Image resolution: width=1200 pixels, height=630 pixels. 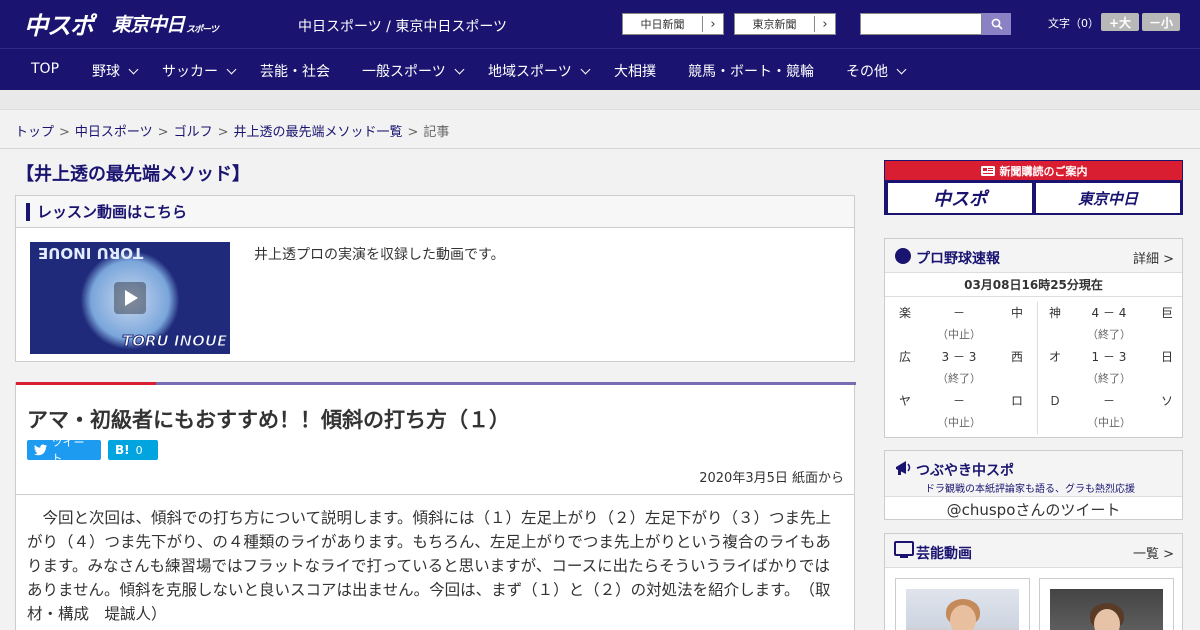 I want to click on video-description: 井上透プロの実演を収録した動画です。, so click(x=379, y=255).